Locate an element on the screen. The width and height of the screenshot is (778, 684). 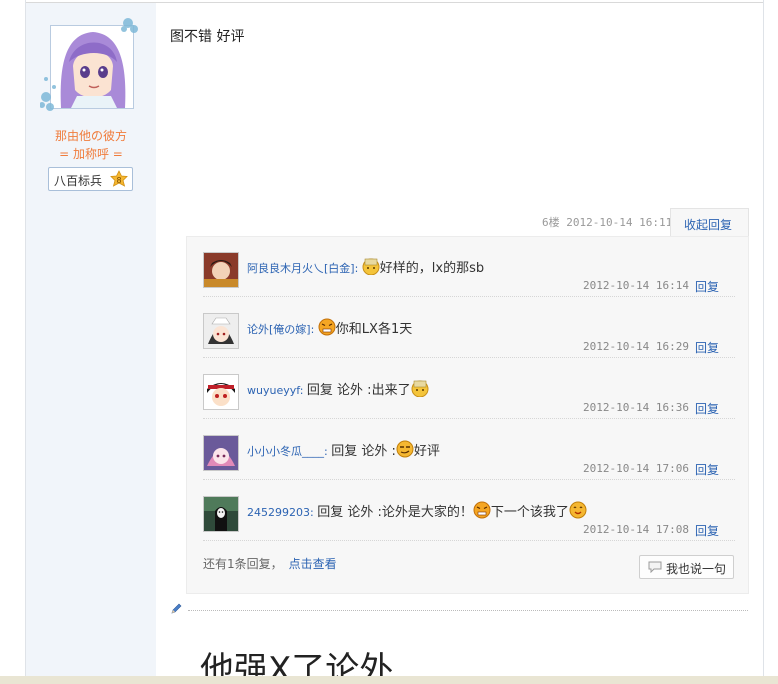
reply-username: 245299203 is located at coordinates (278, 512).